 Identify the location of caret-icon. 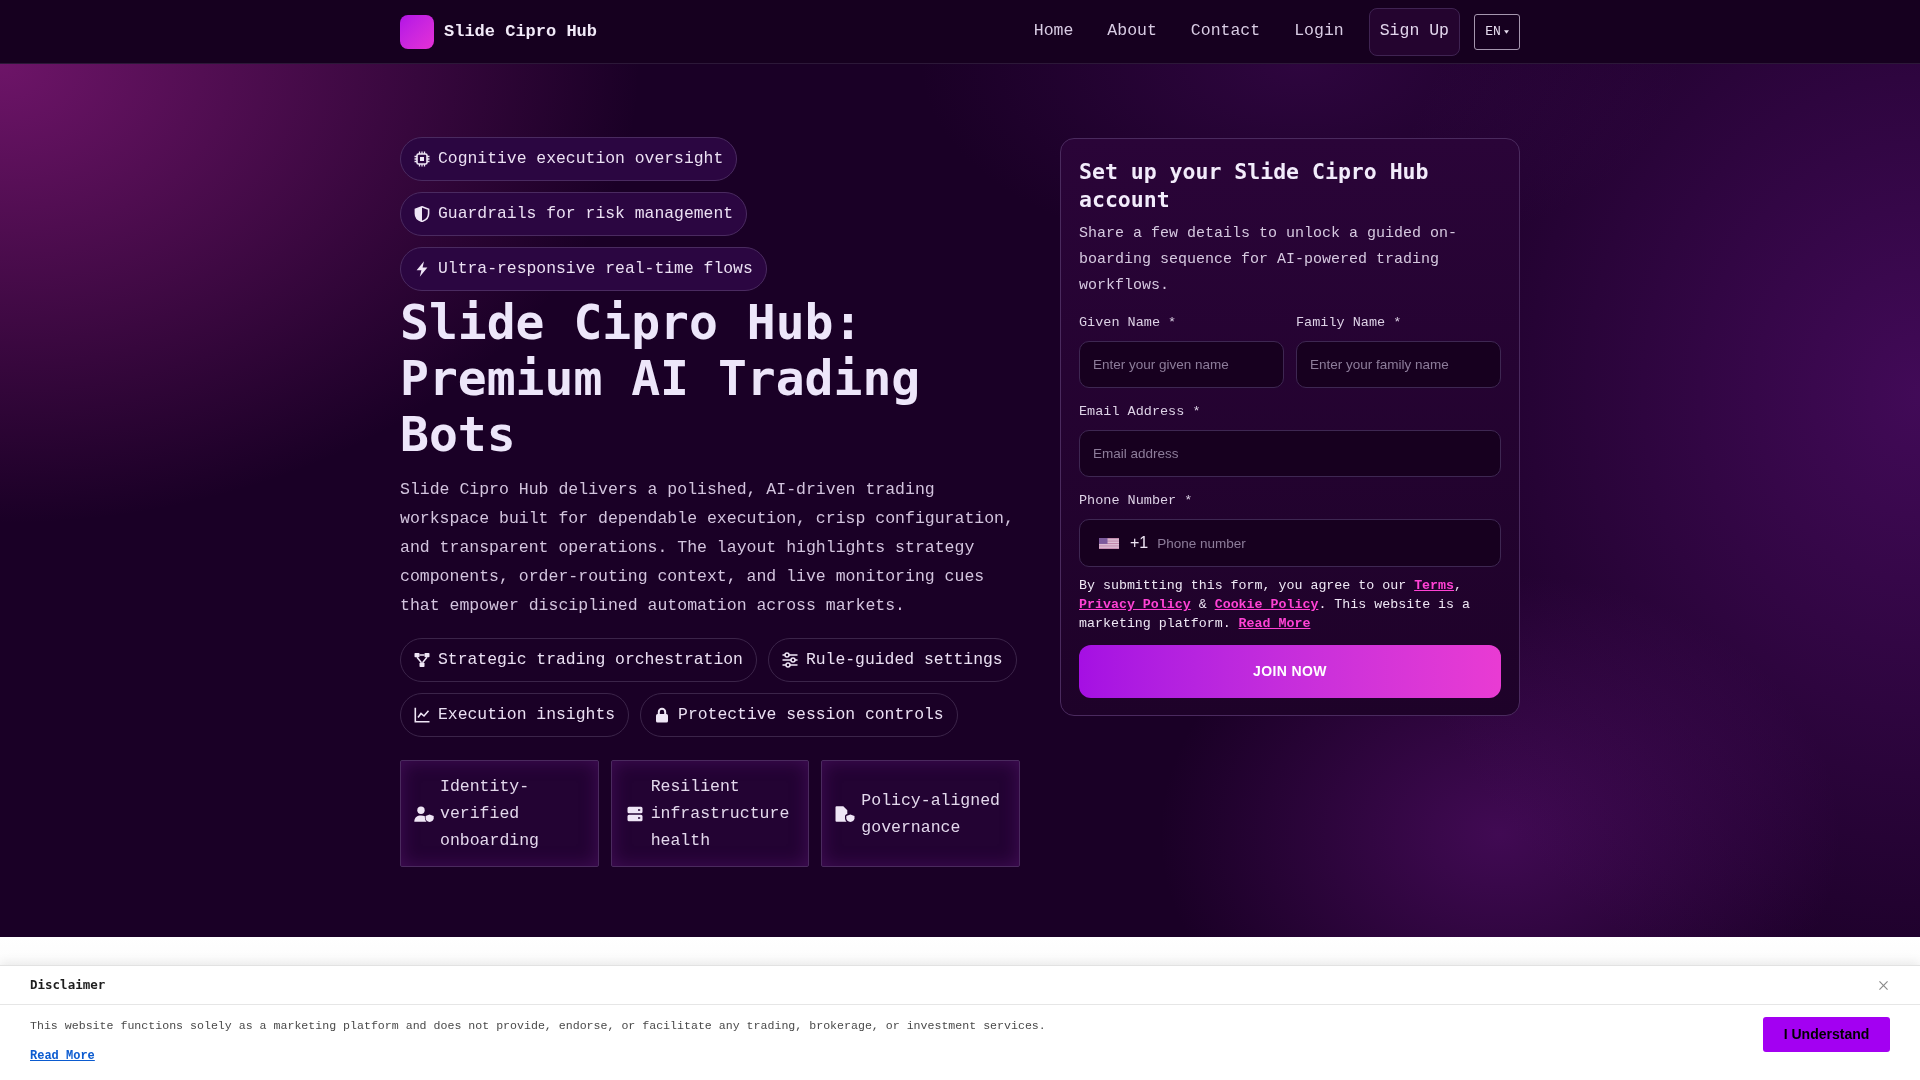
(1506, 31).